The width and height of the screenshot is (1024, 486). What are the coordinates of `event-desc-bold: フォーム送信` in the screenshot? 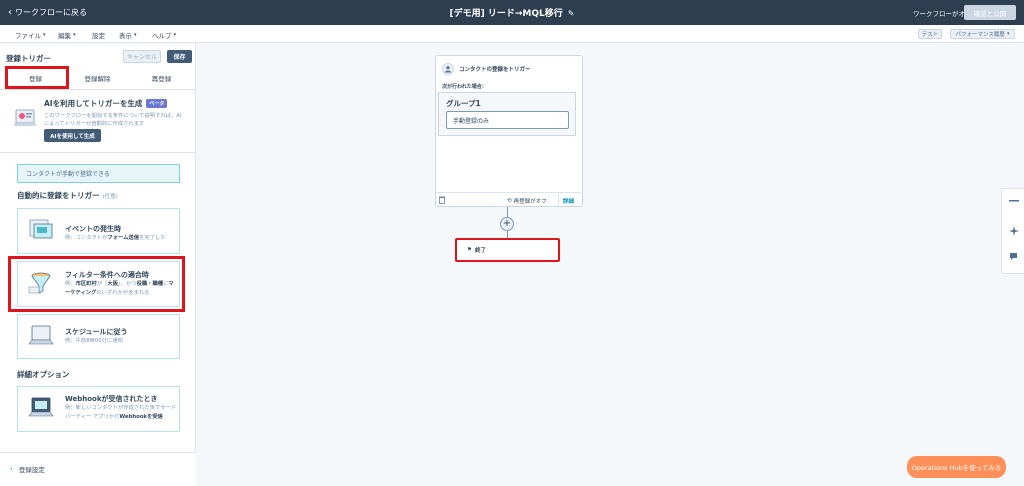 It's located at (123, 238).